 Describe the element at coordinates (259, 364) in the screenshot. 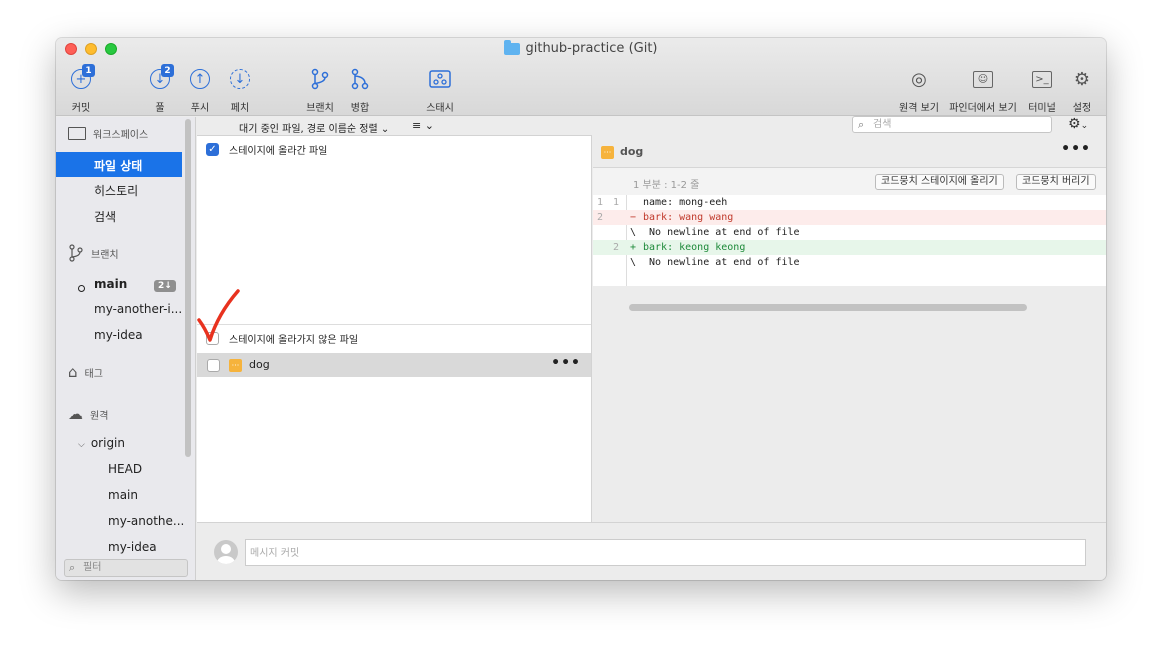

I see `file-name: dog` at that location.